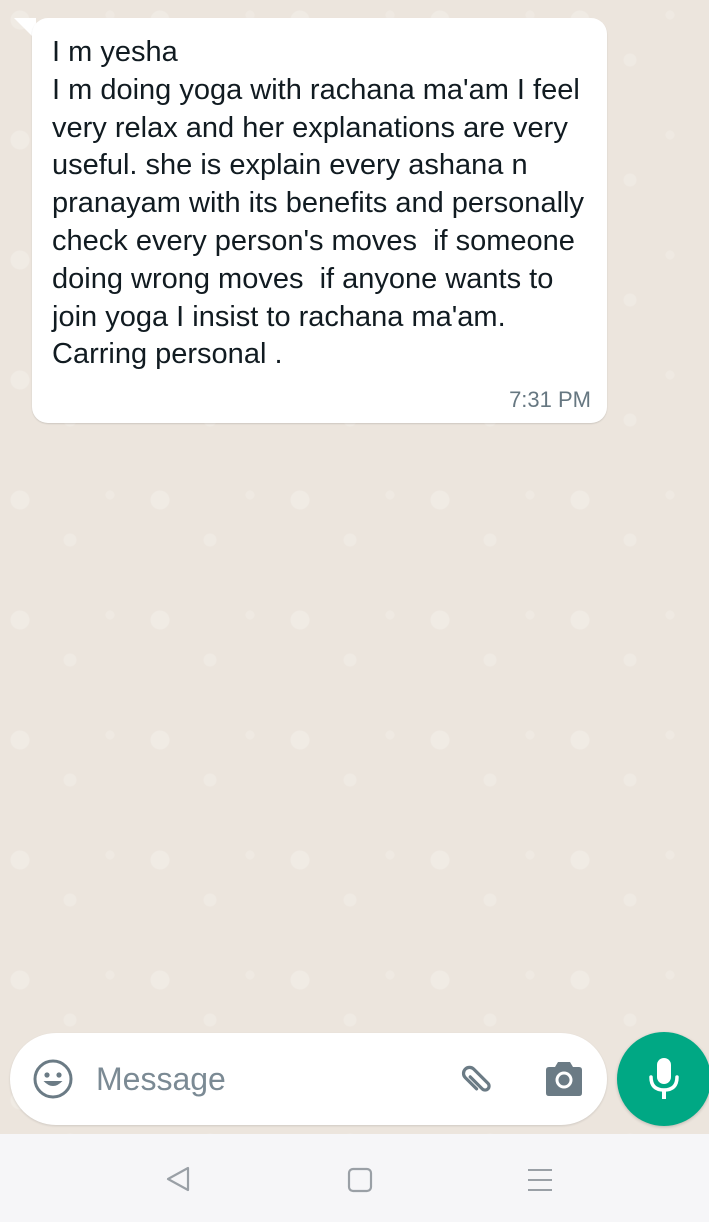 This screenshot has height=1222, width=709. Describe the element at coordinates (550, 399) in the screenshot. I see `message-timestamp: 7:31 PM` at that location.